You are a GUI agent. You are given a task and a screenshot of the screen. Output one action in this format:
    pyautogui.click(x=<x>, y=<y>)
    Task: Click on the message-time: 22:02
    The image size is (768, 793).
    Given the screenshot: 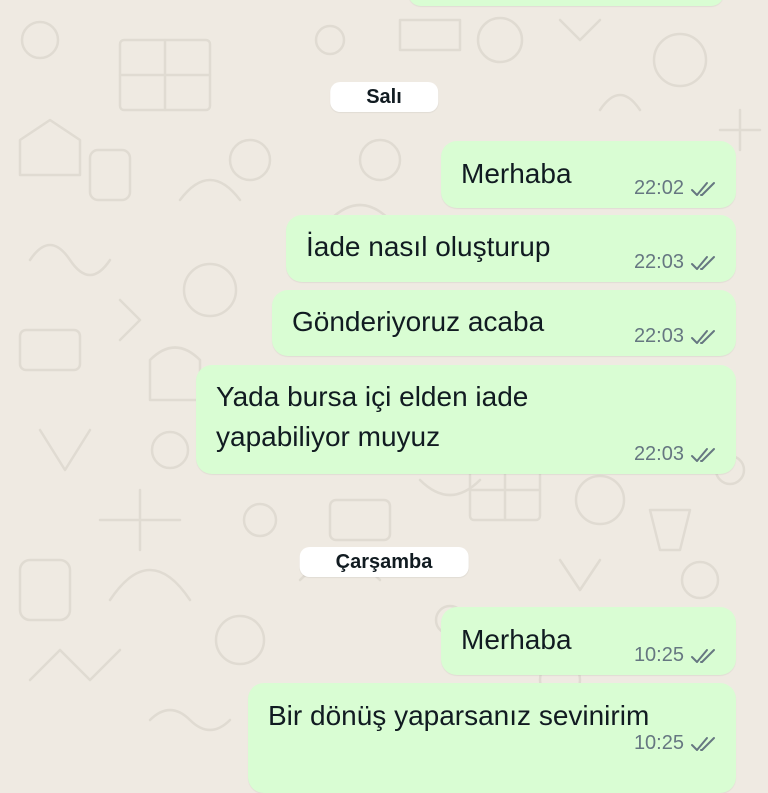 What is the action you would take?
    pyautogui.click(x=658, y=188)
    